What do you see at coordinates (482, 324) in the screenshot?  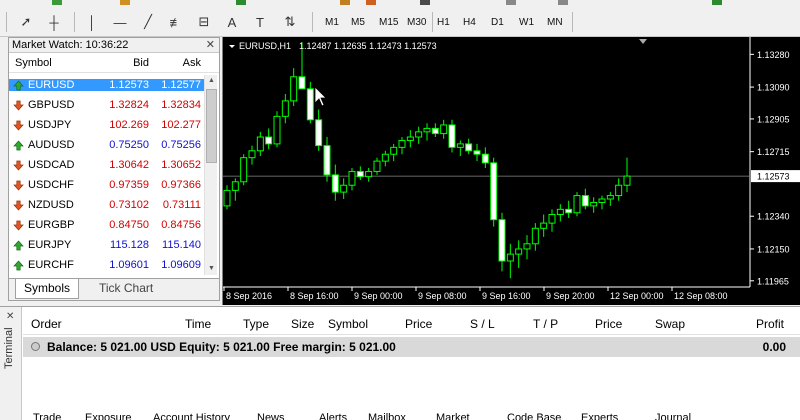 I see `orders-column-header: S / L` at bounding box center [482, 324].